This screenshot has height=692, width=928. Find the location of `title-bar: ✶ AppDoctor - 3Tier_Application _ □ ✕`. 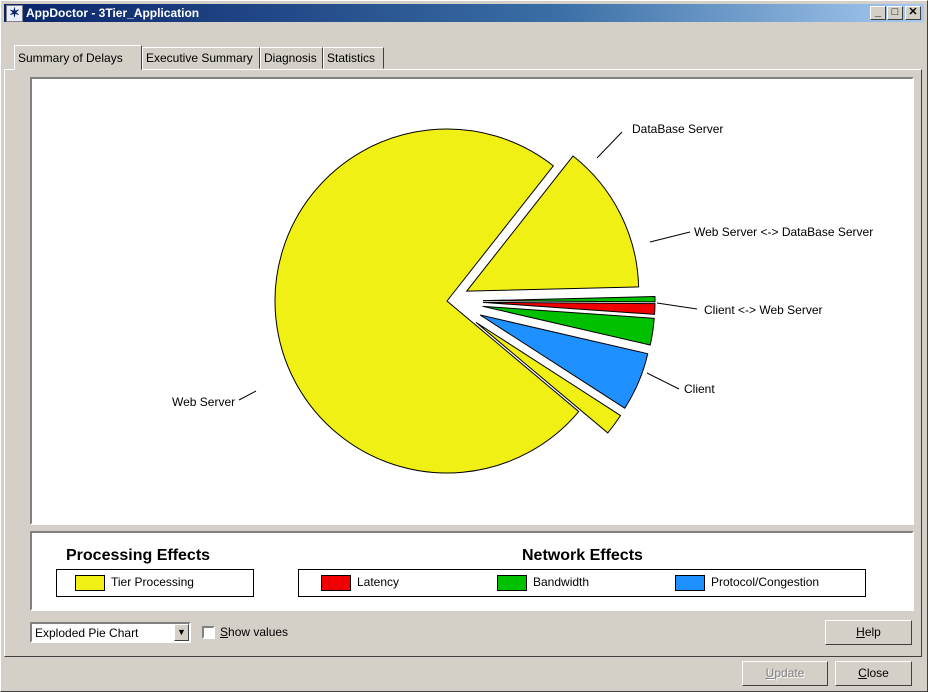

title-bar: ✶ AppDoctor - 3Tier_Application _ □ ✕ is located at coordinates (464, 13).